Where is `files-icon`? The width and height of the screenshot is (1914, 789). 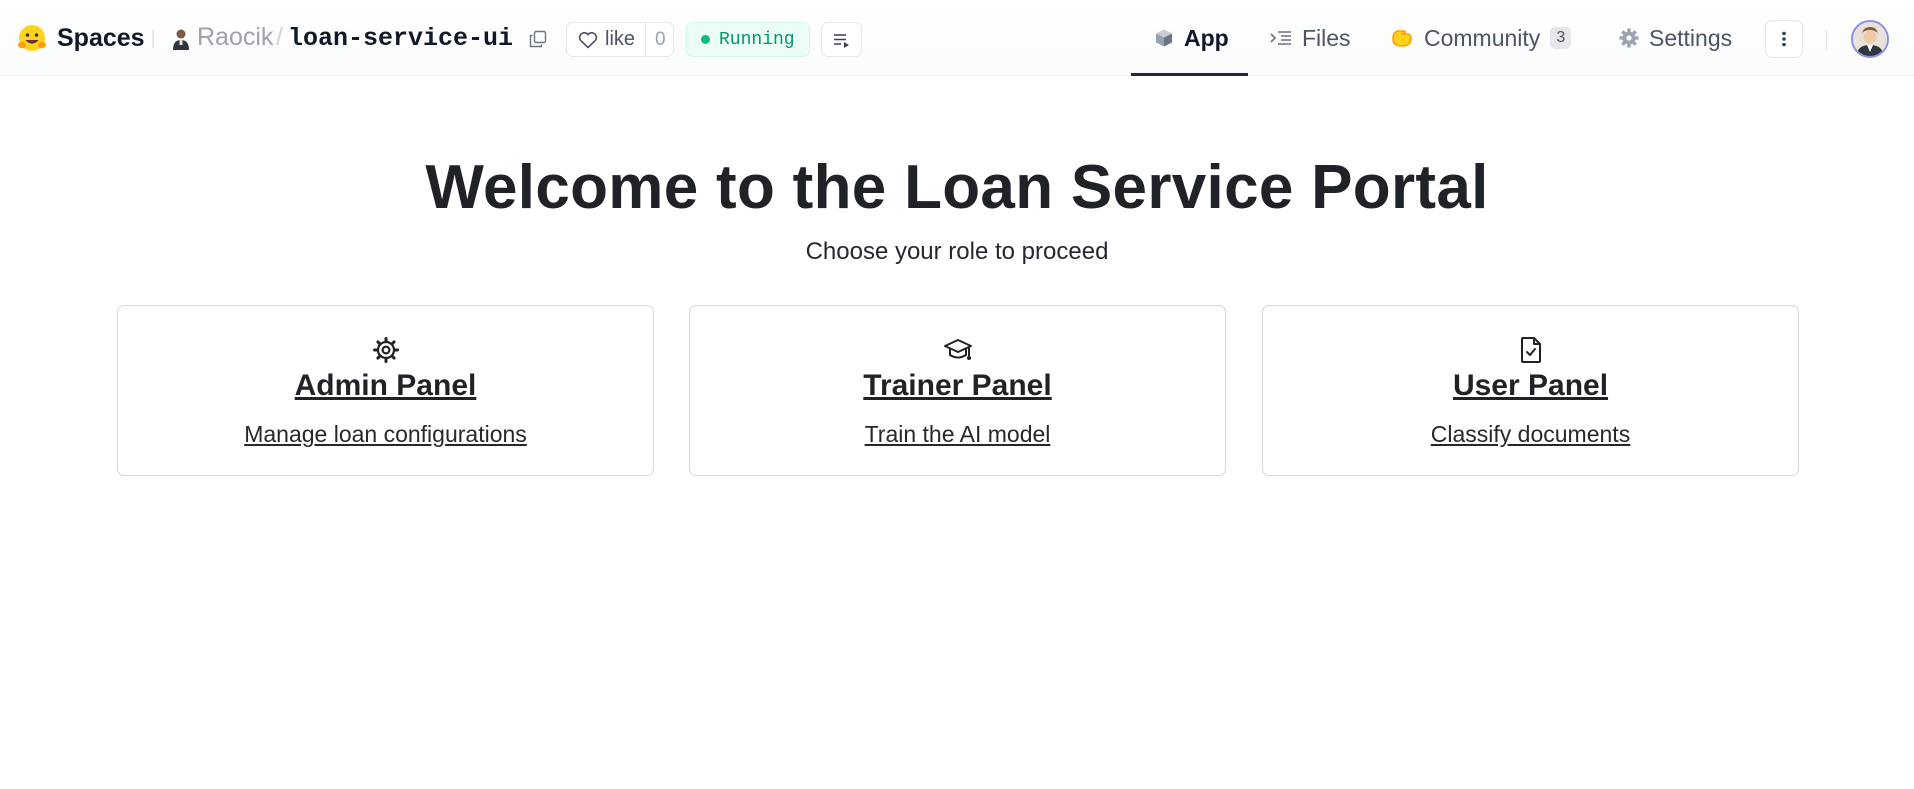
files-icon is located at coordinates (1280, 38).